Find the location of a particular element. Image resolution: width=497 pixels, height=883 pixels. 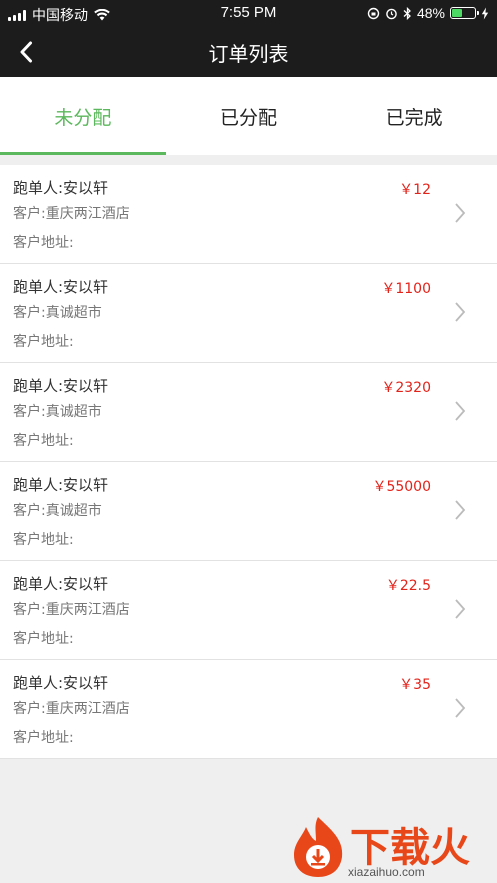

order-item: 跑单人:安以轩 客户:重庆两江酒店 客户地址: ￥22.5 is located at coordinates (248, 610).